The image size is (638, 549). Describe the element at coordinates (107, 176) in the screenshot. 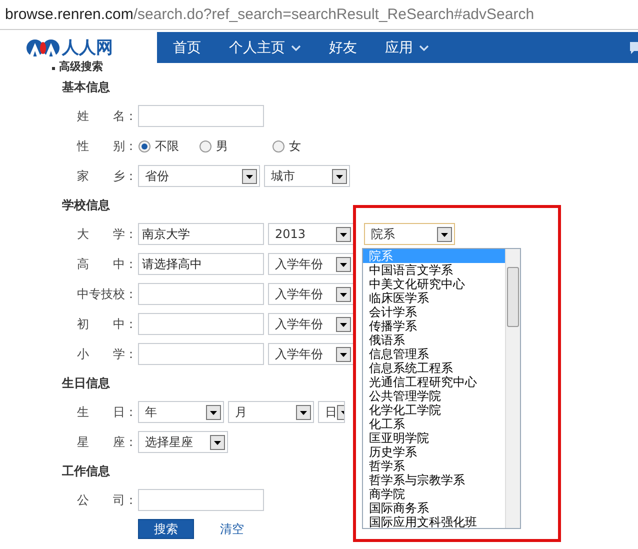

I see `field-label: 家 乡：` at that location.